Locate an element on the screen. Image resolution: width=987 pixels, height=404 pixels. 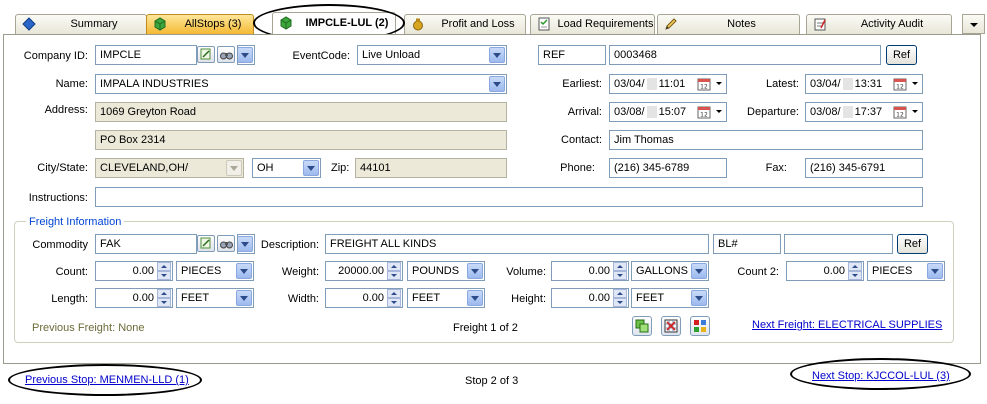
count2-unit-select: PIECES is located at coordinates (906, 271).